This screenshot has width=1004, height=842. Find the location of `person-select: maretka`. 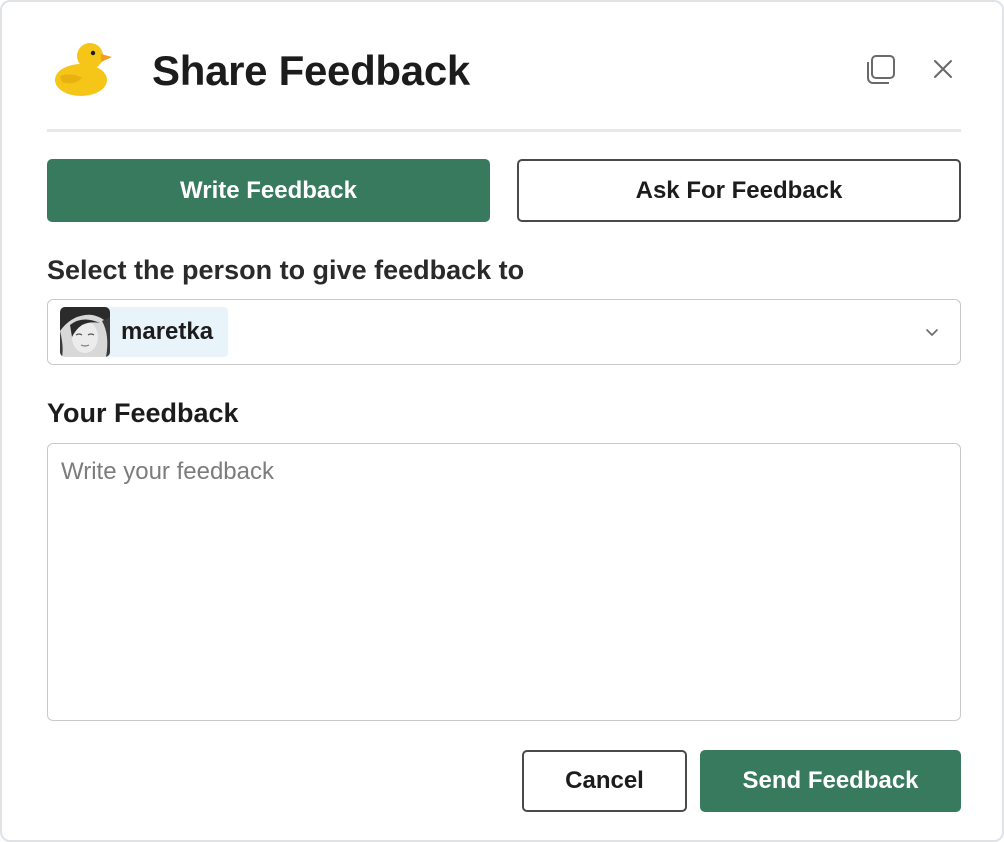

person-select: maretka is located at coordinates (504, 332).